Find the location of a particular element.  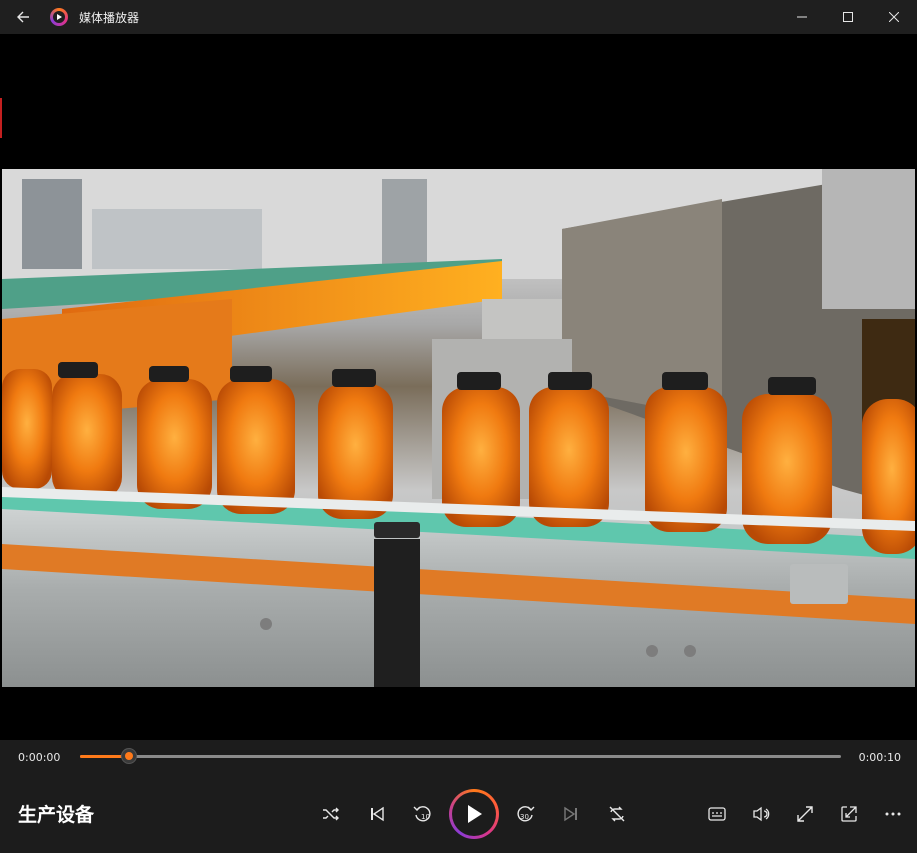

volume-button is located at coordinates (761, 814).